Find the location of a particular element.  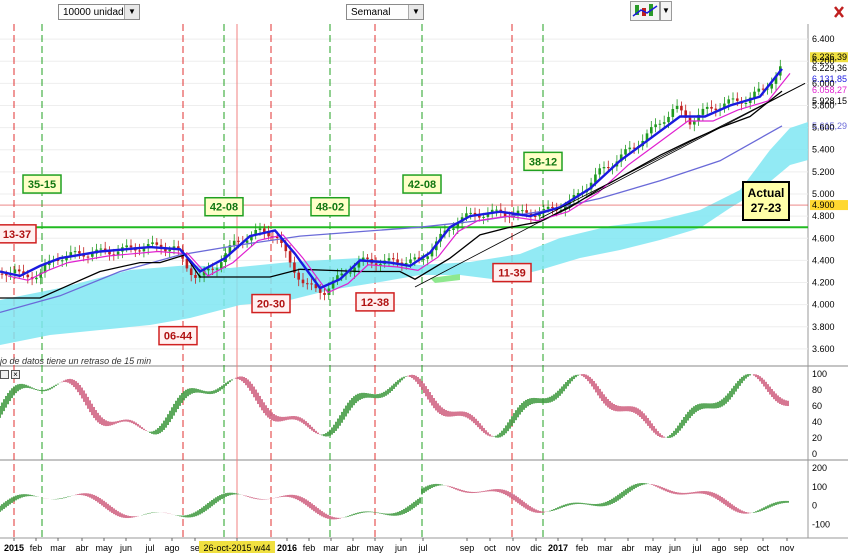

y-tick-label: 4.600 is located at coordinates (823, 238).